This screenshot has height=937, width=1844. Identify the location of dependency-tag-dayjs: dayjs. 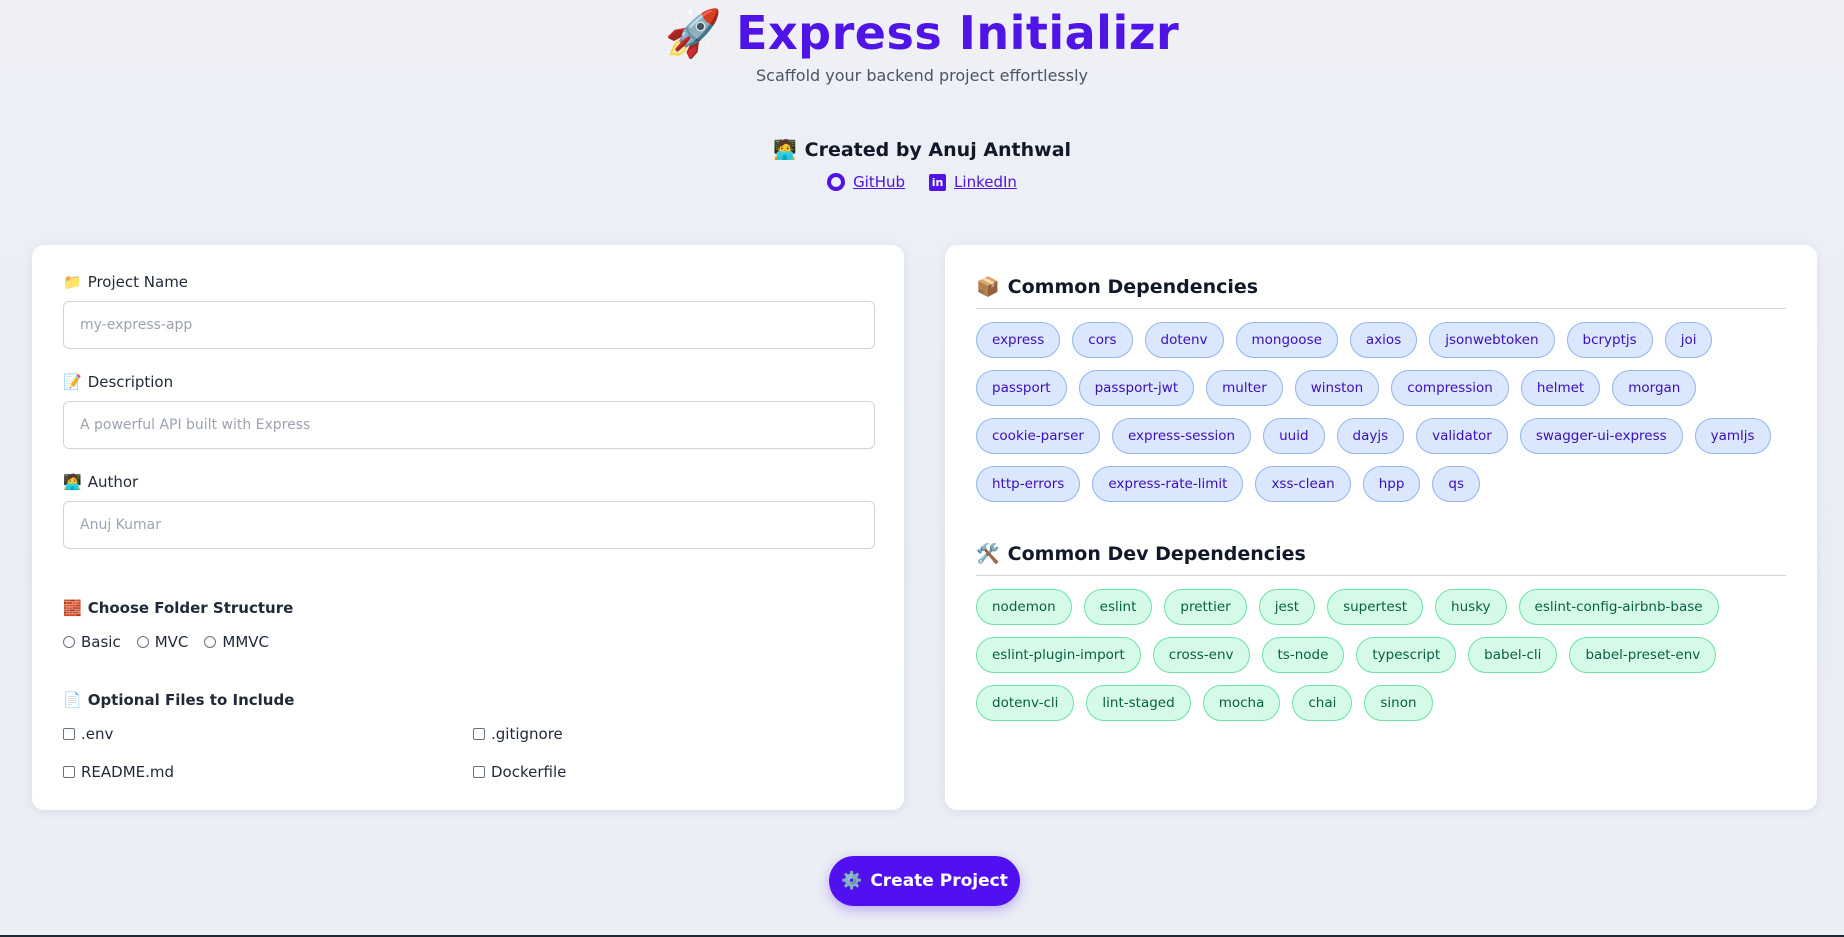
(1370, 436).